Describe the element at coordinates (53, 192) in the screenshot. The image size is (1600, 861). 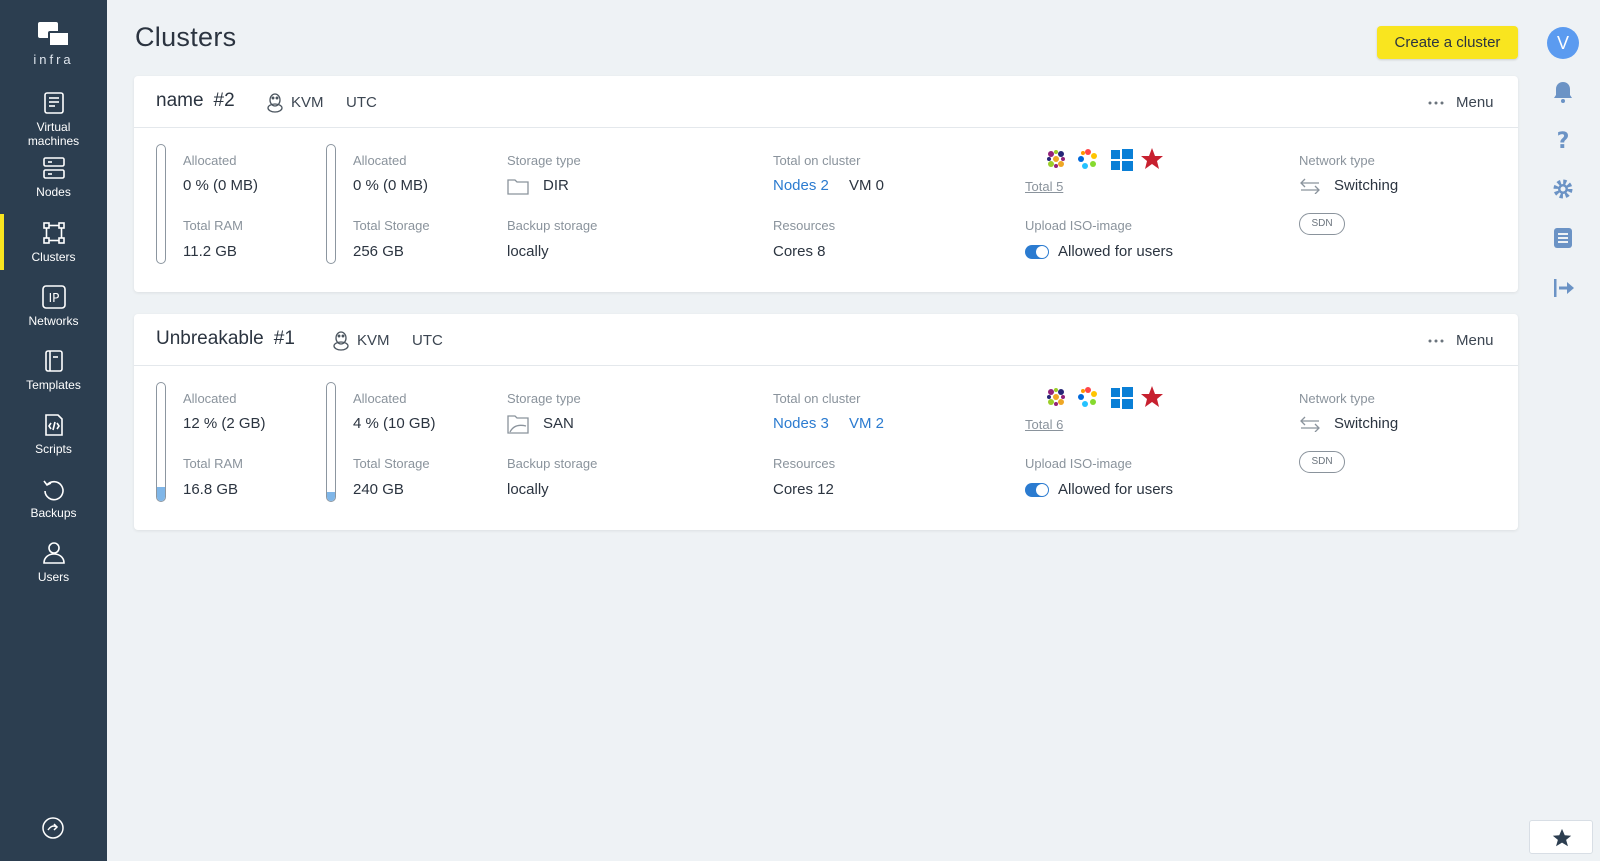
I see `sidebar-item-label: Nodes` at that location.